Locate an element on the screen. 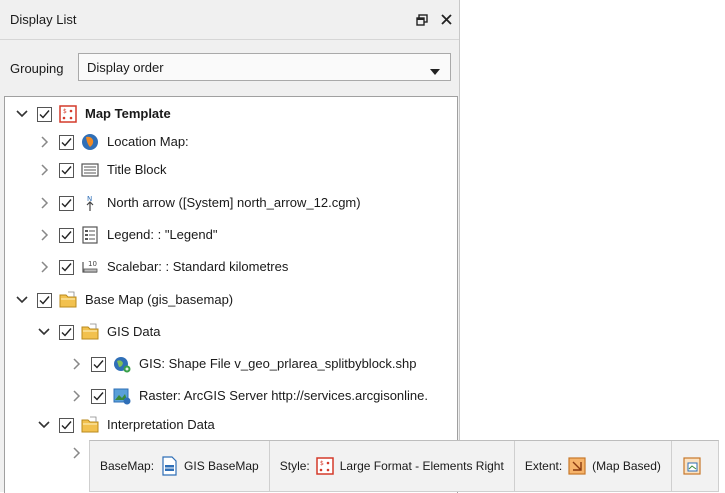 The height and width of the screenshot is (493, 725). basemap-icon is located at coordinates (169, 466).